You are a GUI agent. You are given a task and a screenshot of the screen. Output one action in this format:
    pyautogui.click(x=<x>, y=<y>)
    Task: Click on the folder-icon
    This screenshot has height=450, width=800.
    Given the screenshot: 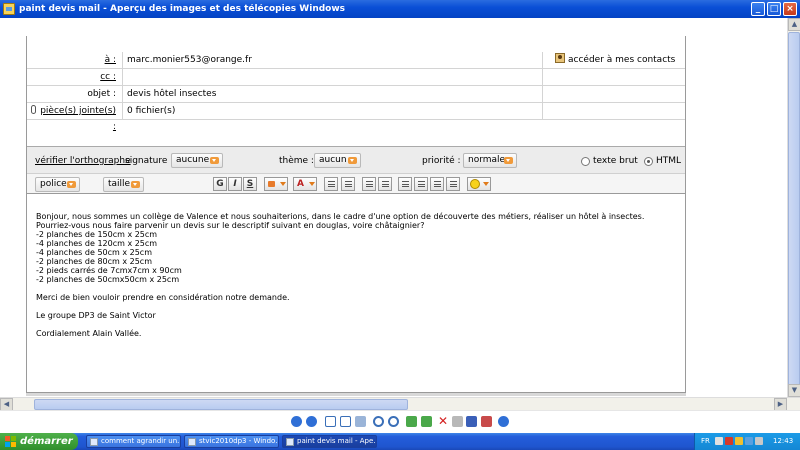 What is the action you would take?
    pyautogui.click(x=192, y=442)
    